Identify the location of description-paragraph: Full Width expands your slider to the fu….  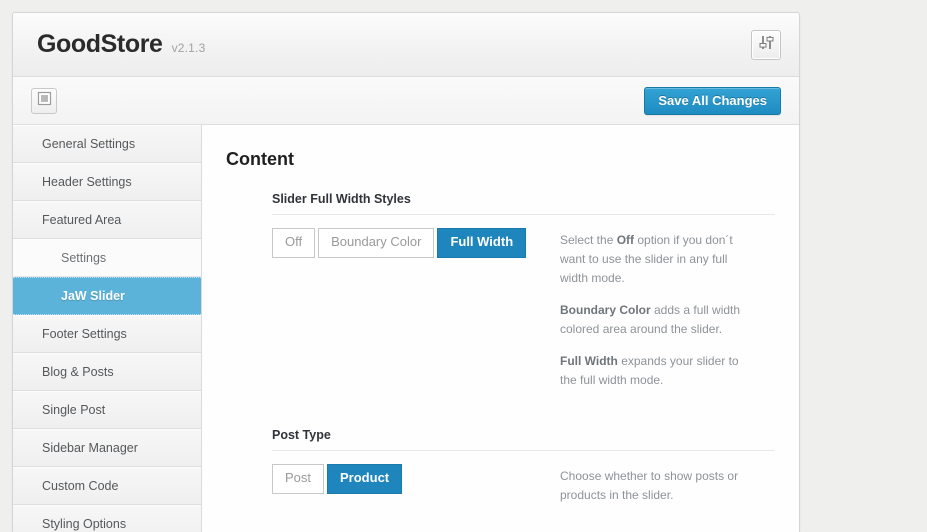
(658, 371).